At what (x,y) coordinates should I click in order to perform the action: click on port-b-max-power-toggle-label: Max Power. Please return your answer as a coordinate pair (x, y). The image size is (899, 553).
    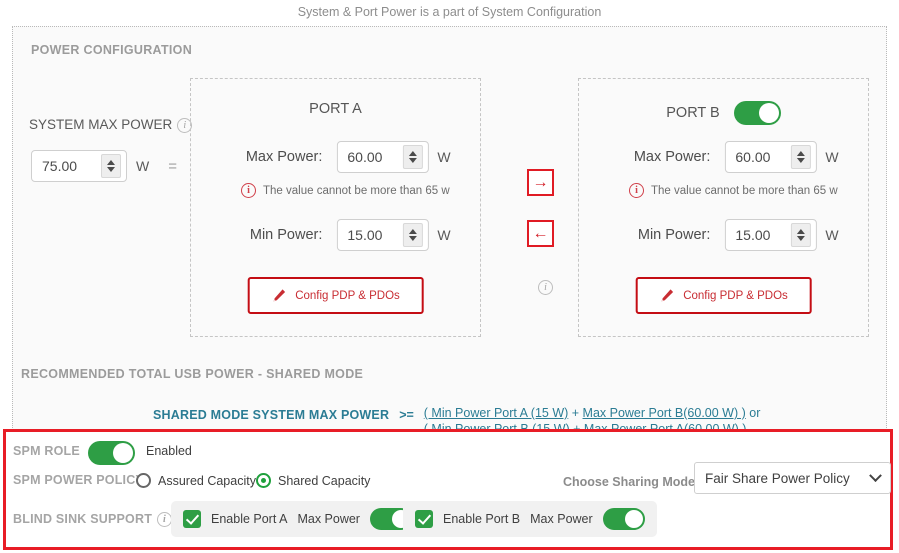
    Looking at the image, I should click on (561, 519).